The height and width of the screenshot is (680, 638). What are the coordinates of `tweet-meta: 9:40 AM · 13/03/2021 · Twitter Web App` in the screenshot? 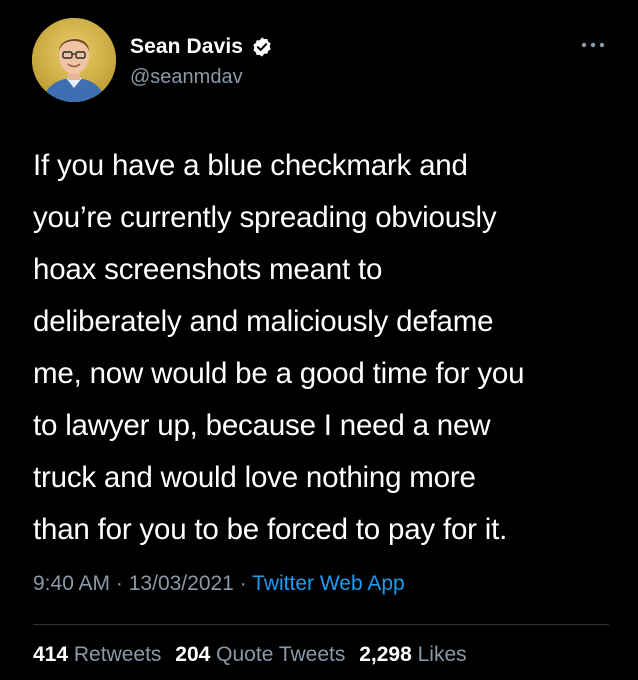 It's located at (219, 584).